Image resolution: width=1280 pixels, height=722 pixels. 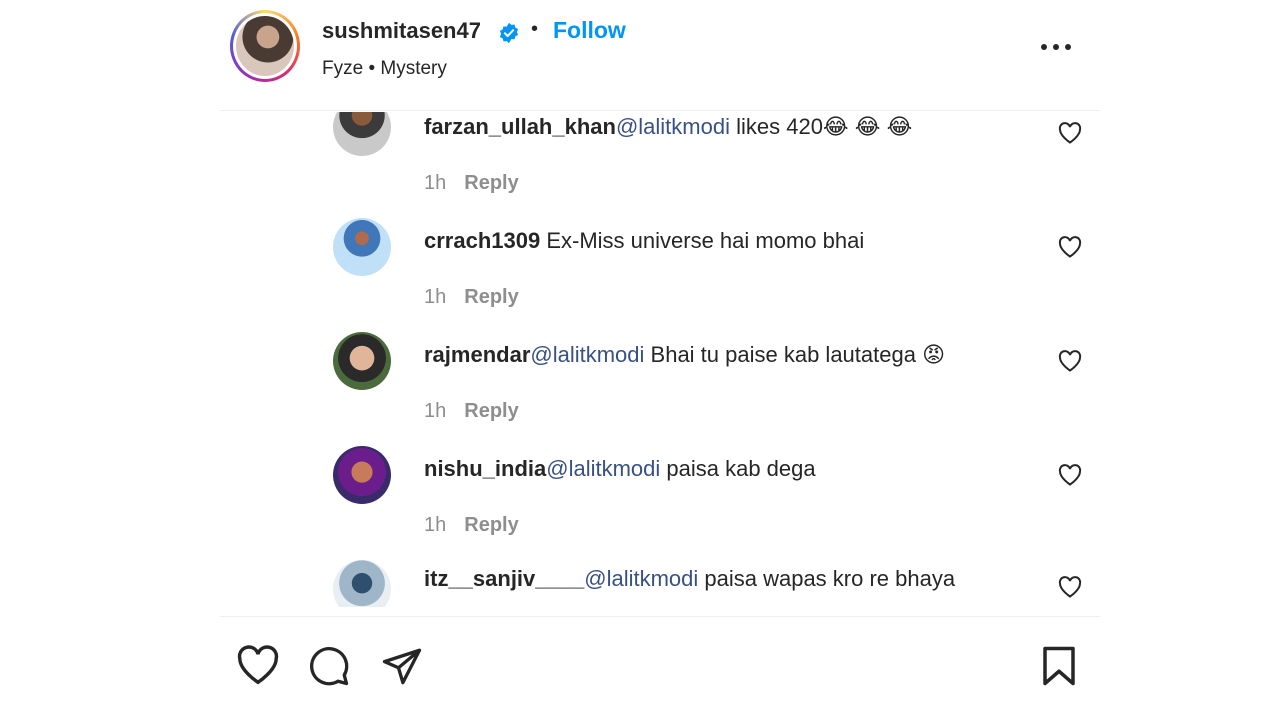 What do you see at coordinates (265, 46) in the screenshot?
I see `profile-avatar` at bounding box center [265, 46].